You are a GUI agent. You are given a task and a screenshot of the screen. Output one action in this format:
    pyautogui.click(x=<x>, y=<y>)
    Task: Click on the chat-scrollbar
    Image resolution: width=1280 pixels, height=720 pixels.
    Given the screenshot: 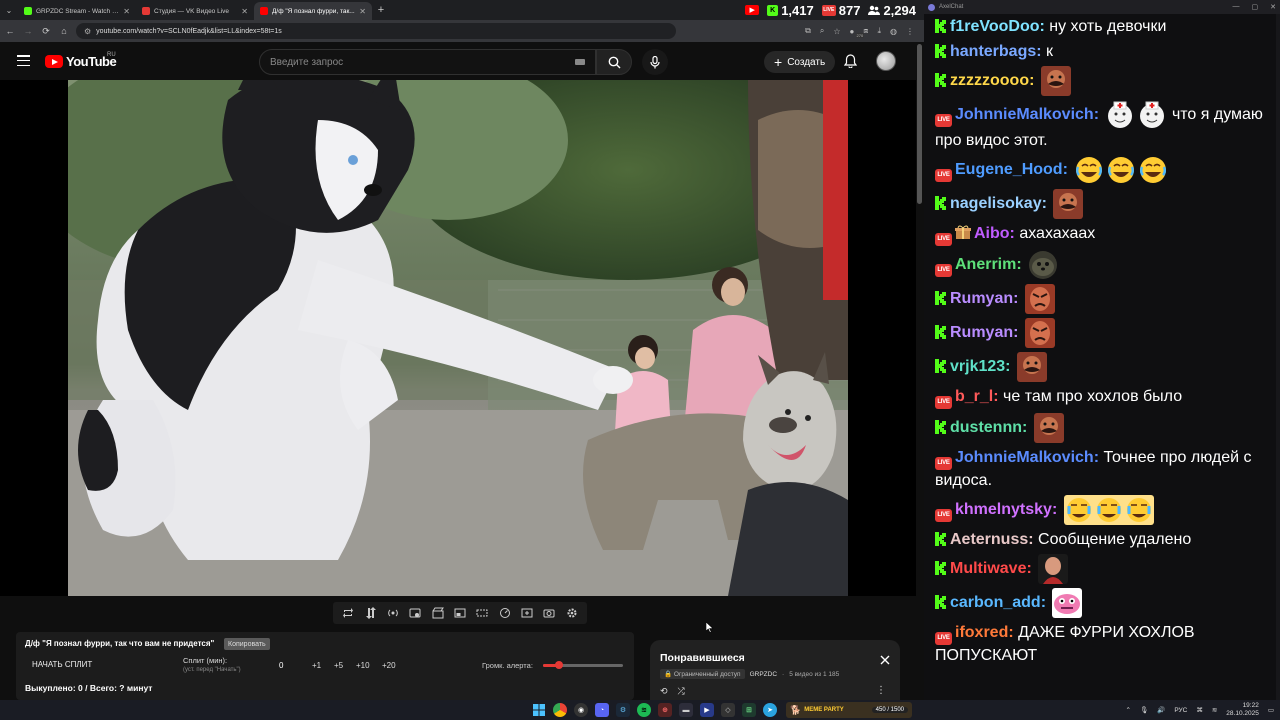 What is the action you would take?
    pyautogui.click(x=1278, y=357)
    